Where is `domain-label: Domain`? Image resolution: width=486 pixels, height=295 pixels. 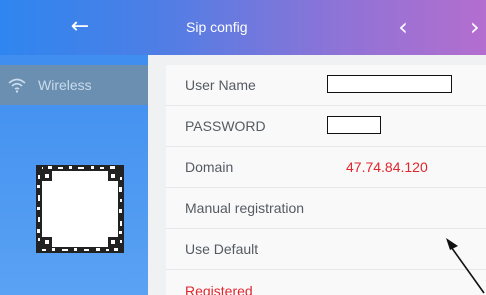 domain-label: Domain is located at coordinates (209, 167).